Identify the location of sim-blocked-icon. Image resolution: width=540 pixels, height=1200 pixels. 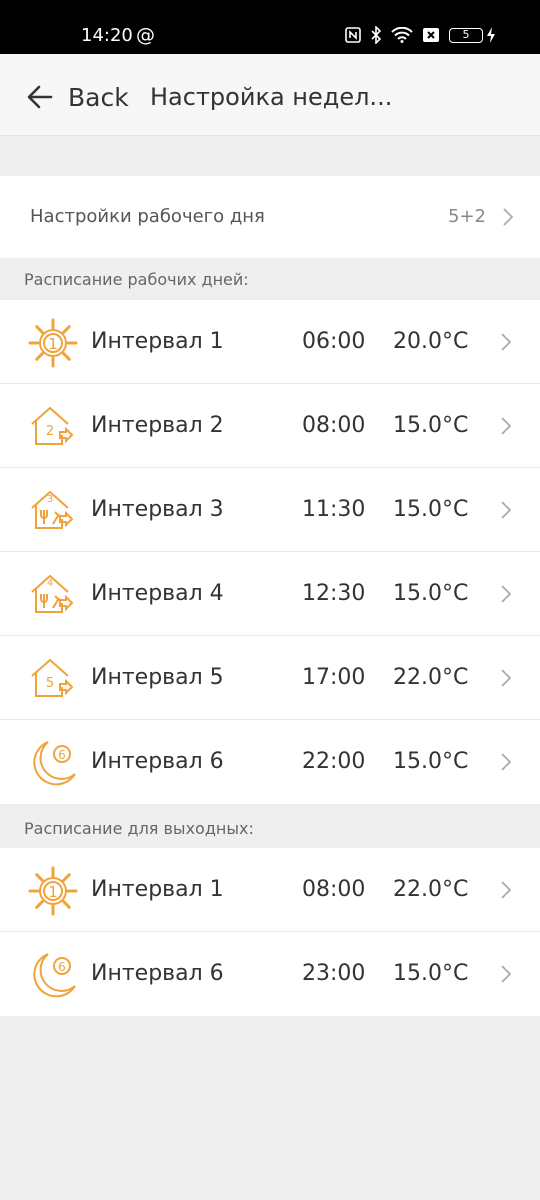
(431, 35).